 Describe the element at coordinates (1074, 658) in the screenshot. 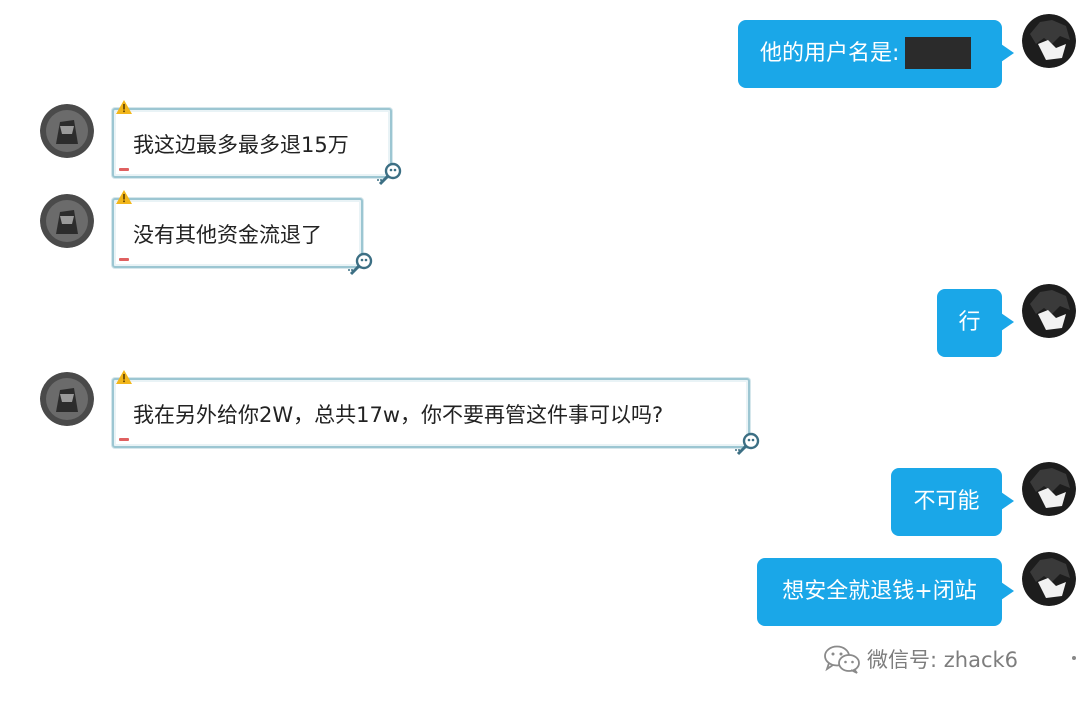

I see `separator-dot` at that location.